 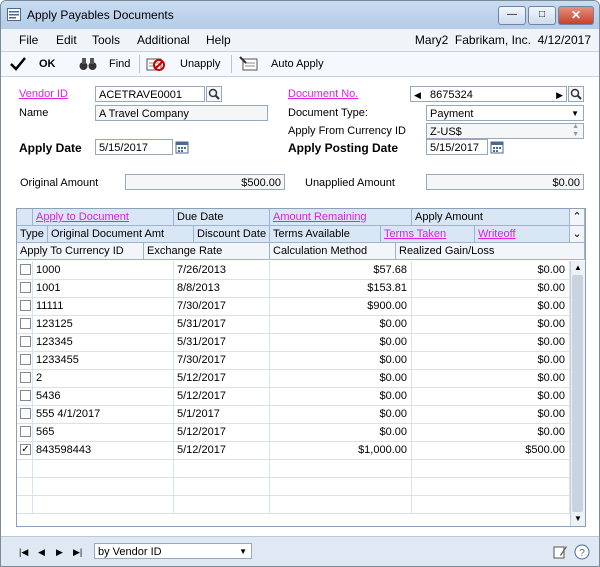 I want to click on col-apply-amount: Apply Amount, so click(x=491, y=217).